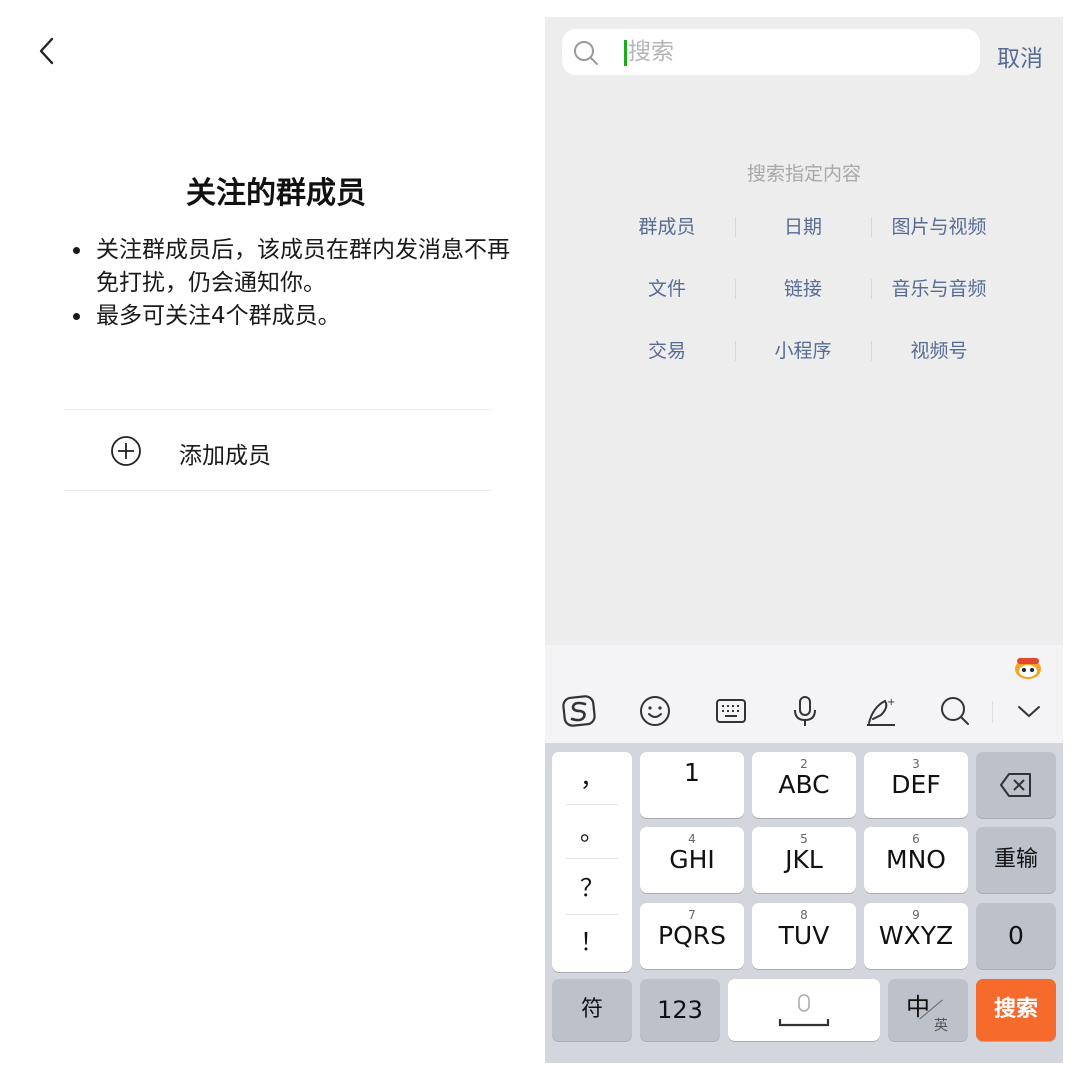  What do you see at coordinates (804, 936) in the screenshot?
I see `key-8: 8 TUV` at bounding box center [804, 936].